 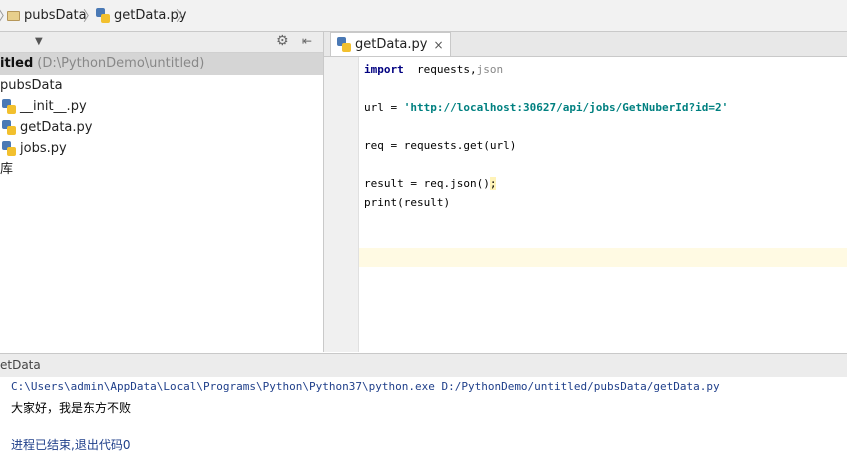 I want to click on close-icon: ×, so click(x=438, y=45).